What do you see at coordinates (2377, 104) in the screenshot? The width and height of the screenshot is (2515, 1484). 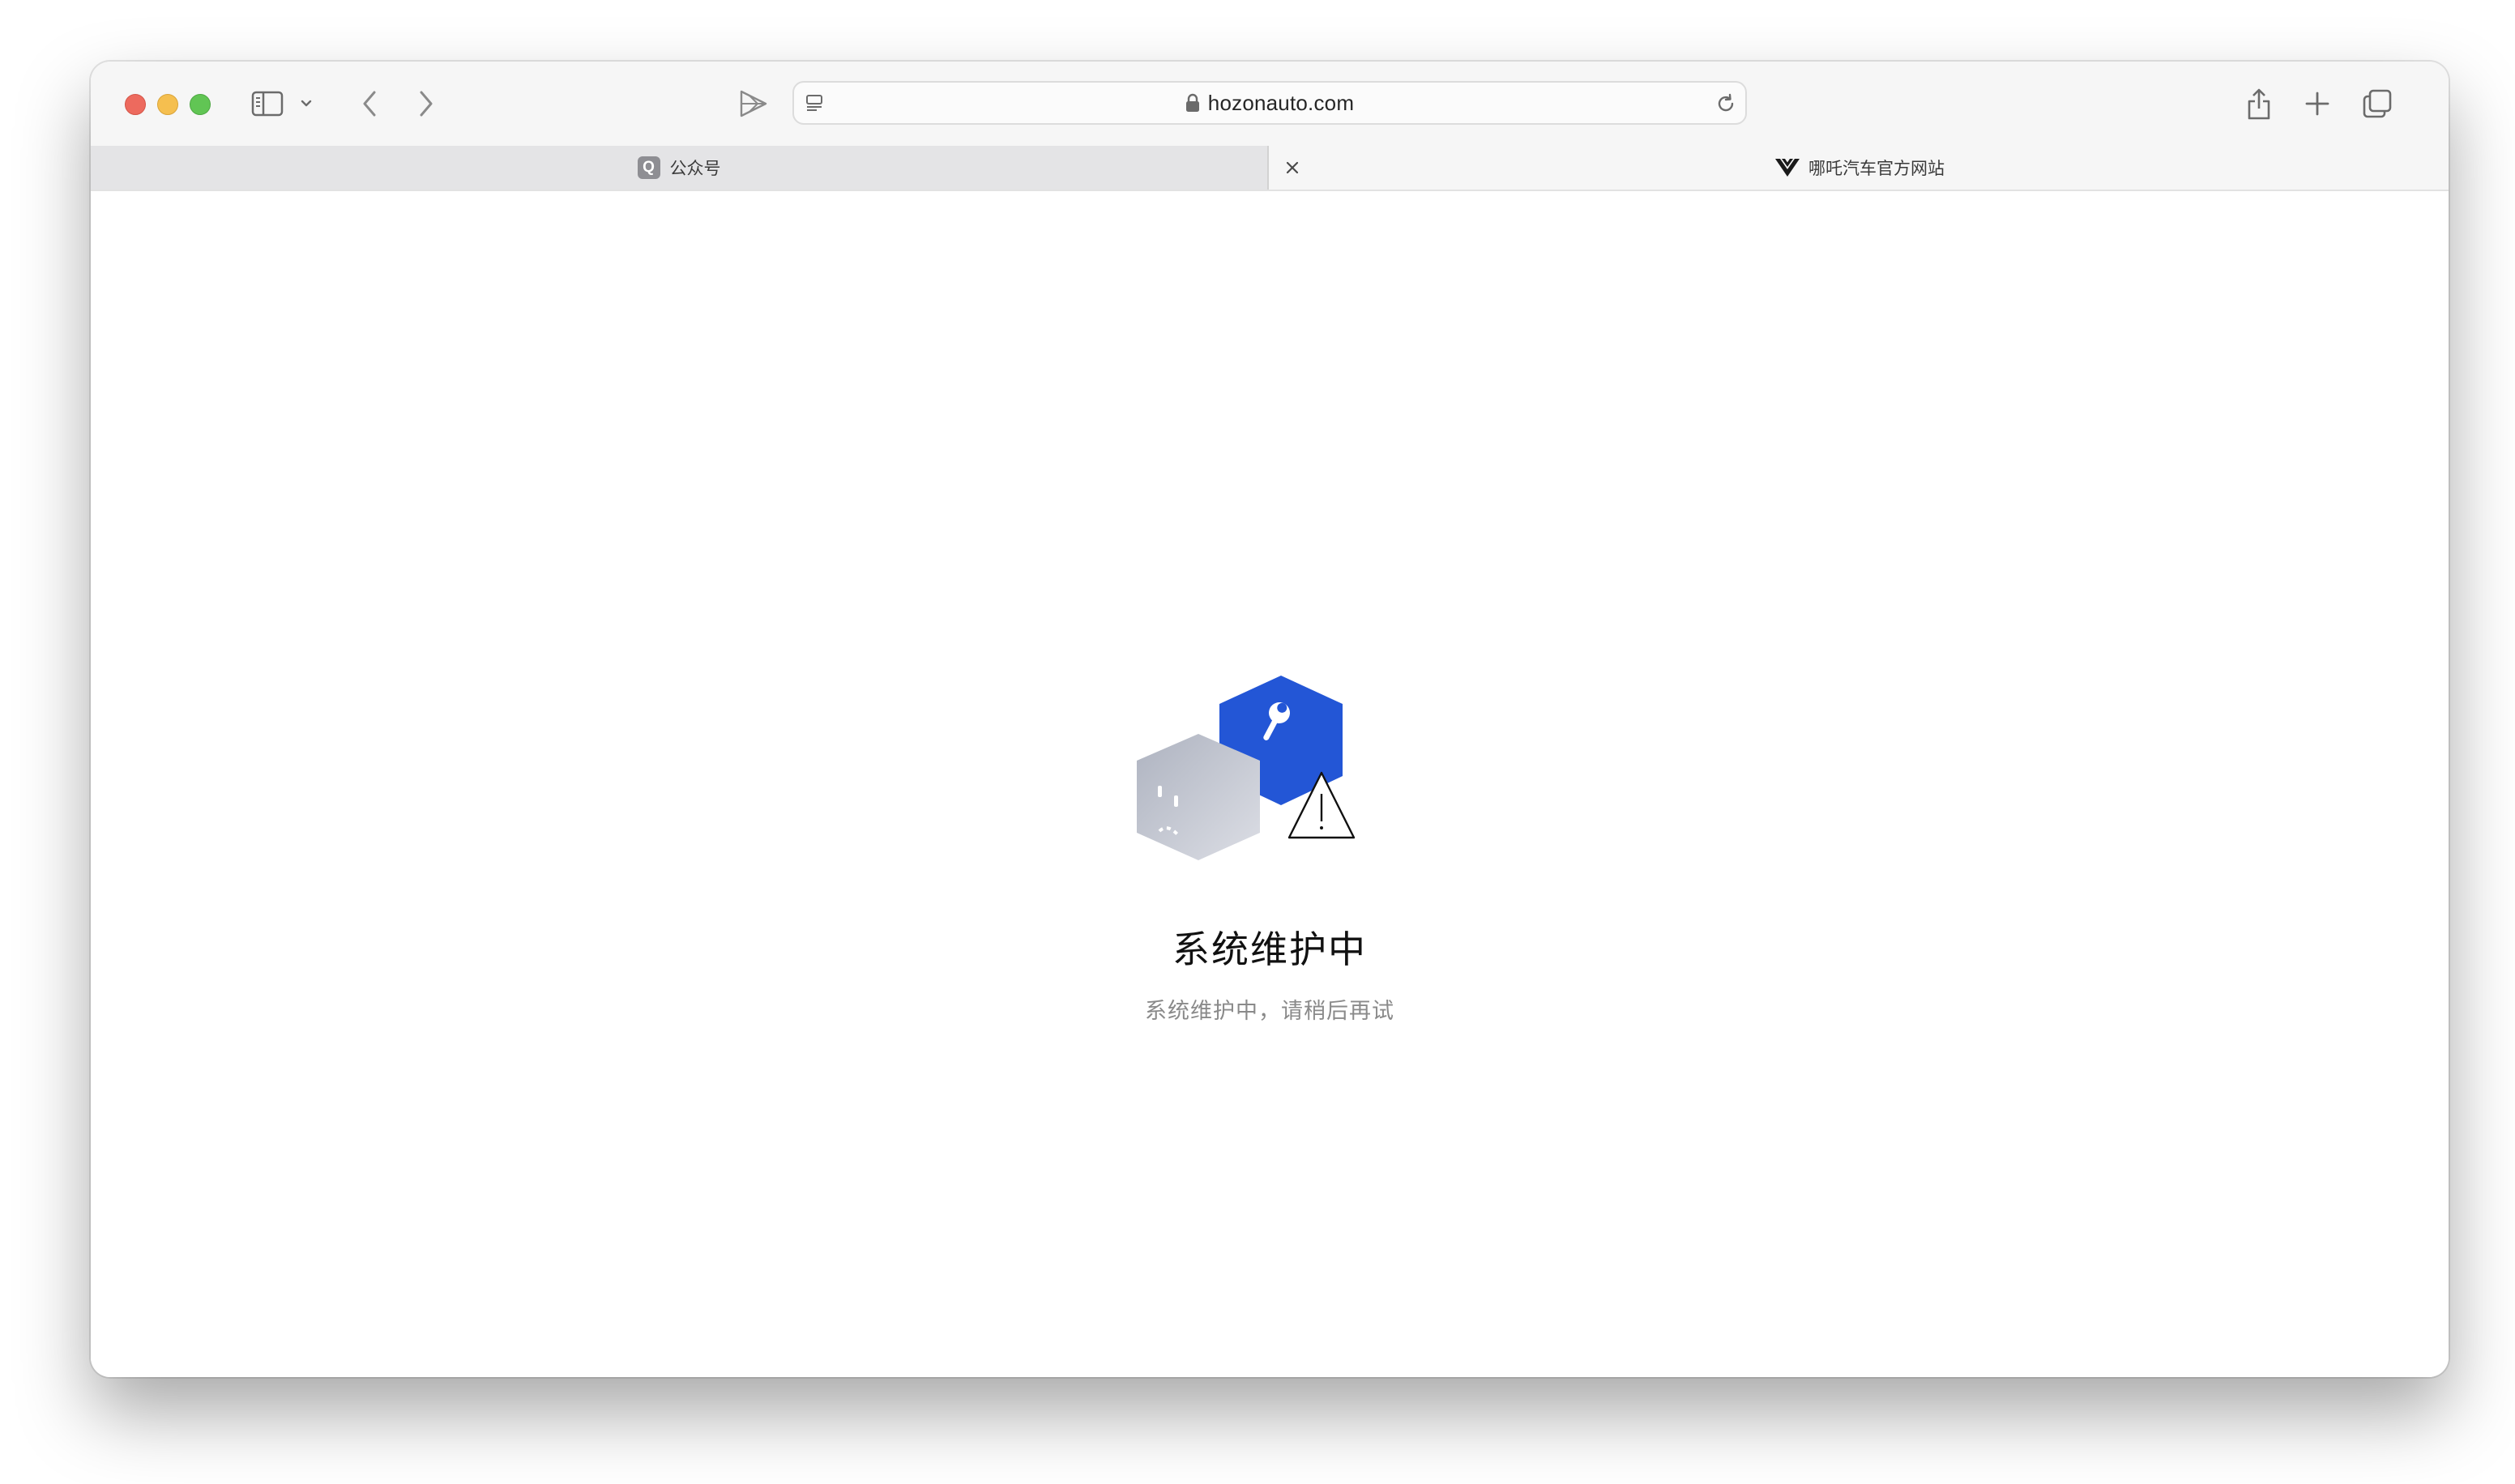 I see `tabs-overview-icon` at bounding box center [2377, 104].